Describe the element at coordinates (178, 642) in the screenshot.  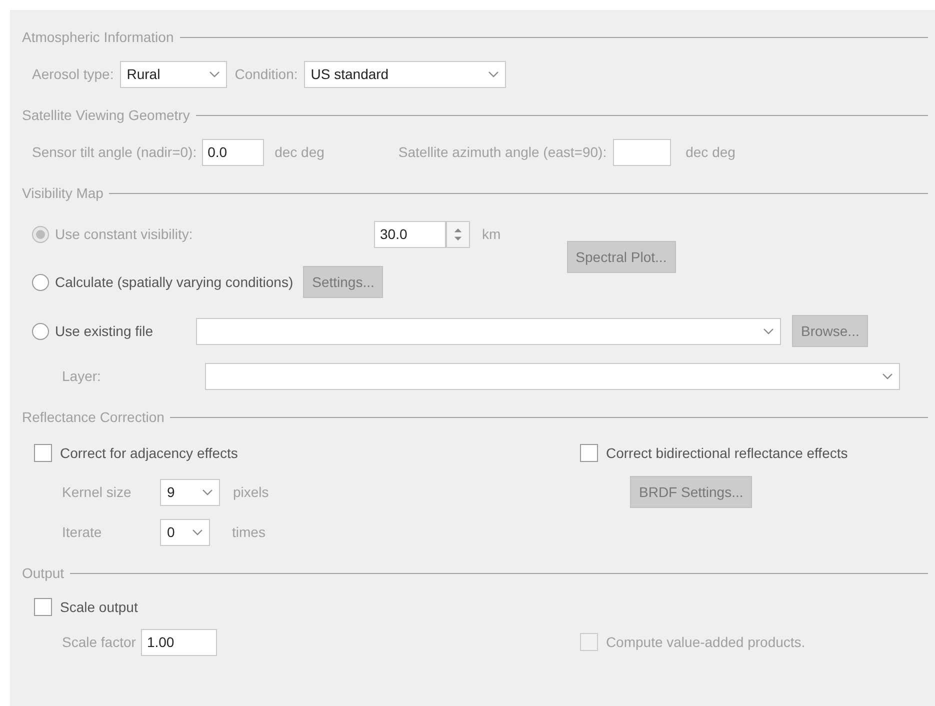
I see `scale-factor-input: 1.00` at that location.